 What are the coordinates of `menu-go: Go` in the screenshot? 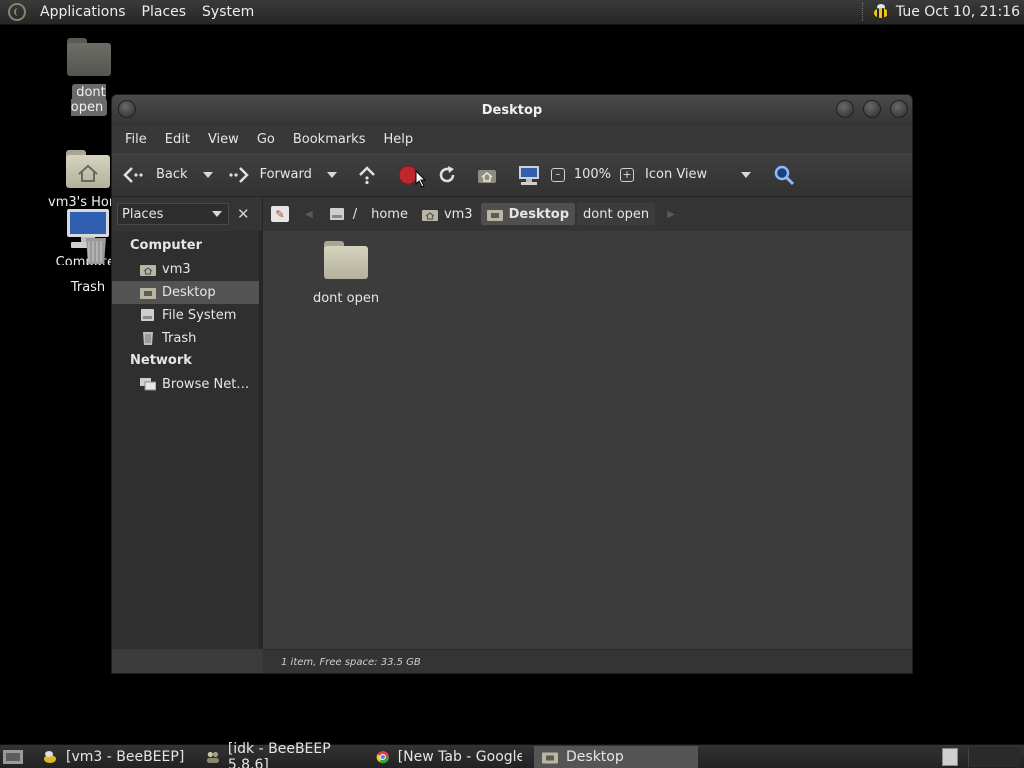 It's located at (266, 139).